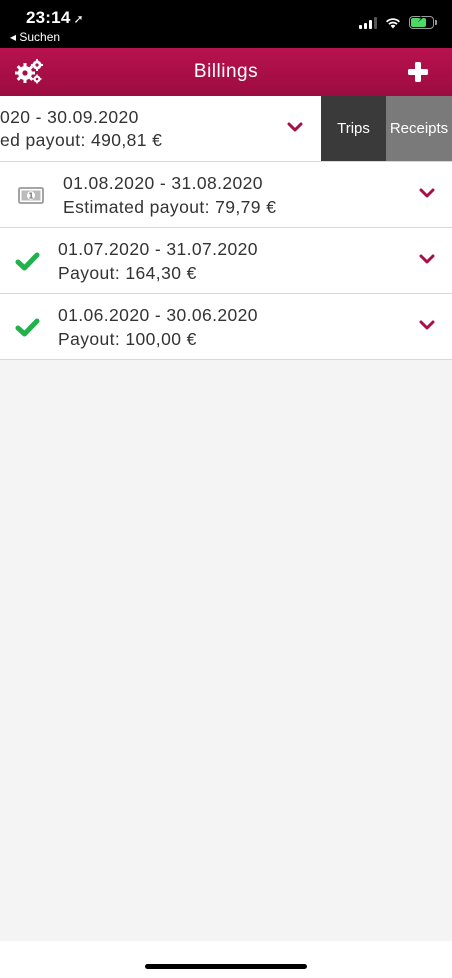 The width and height of the screenshot is (452, 978). Describe the element at coordinates (81, 140) in the screenshot. I see `billing-payout: ed payout: 490,81 €` at that location.